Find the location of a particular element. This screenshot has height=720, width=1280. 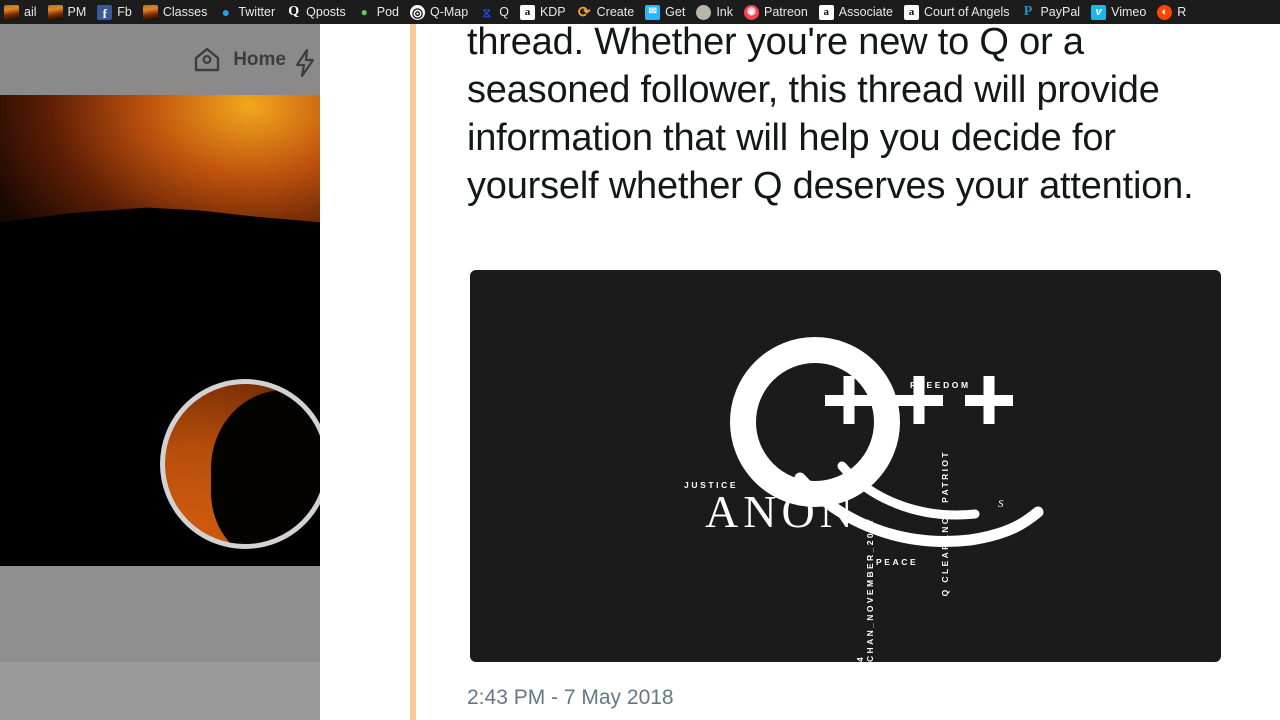

gmail-icon is located at coordinates (11, 12).